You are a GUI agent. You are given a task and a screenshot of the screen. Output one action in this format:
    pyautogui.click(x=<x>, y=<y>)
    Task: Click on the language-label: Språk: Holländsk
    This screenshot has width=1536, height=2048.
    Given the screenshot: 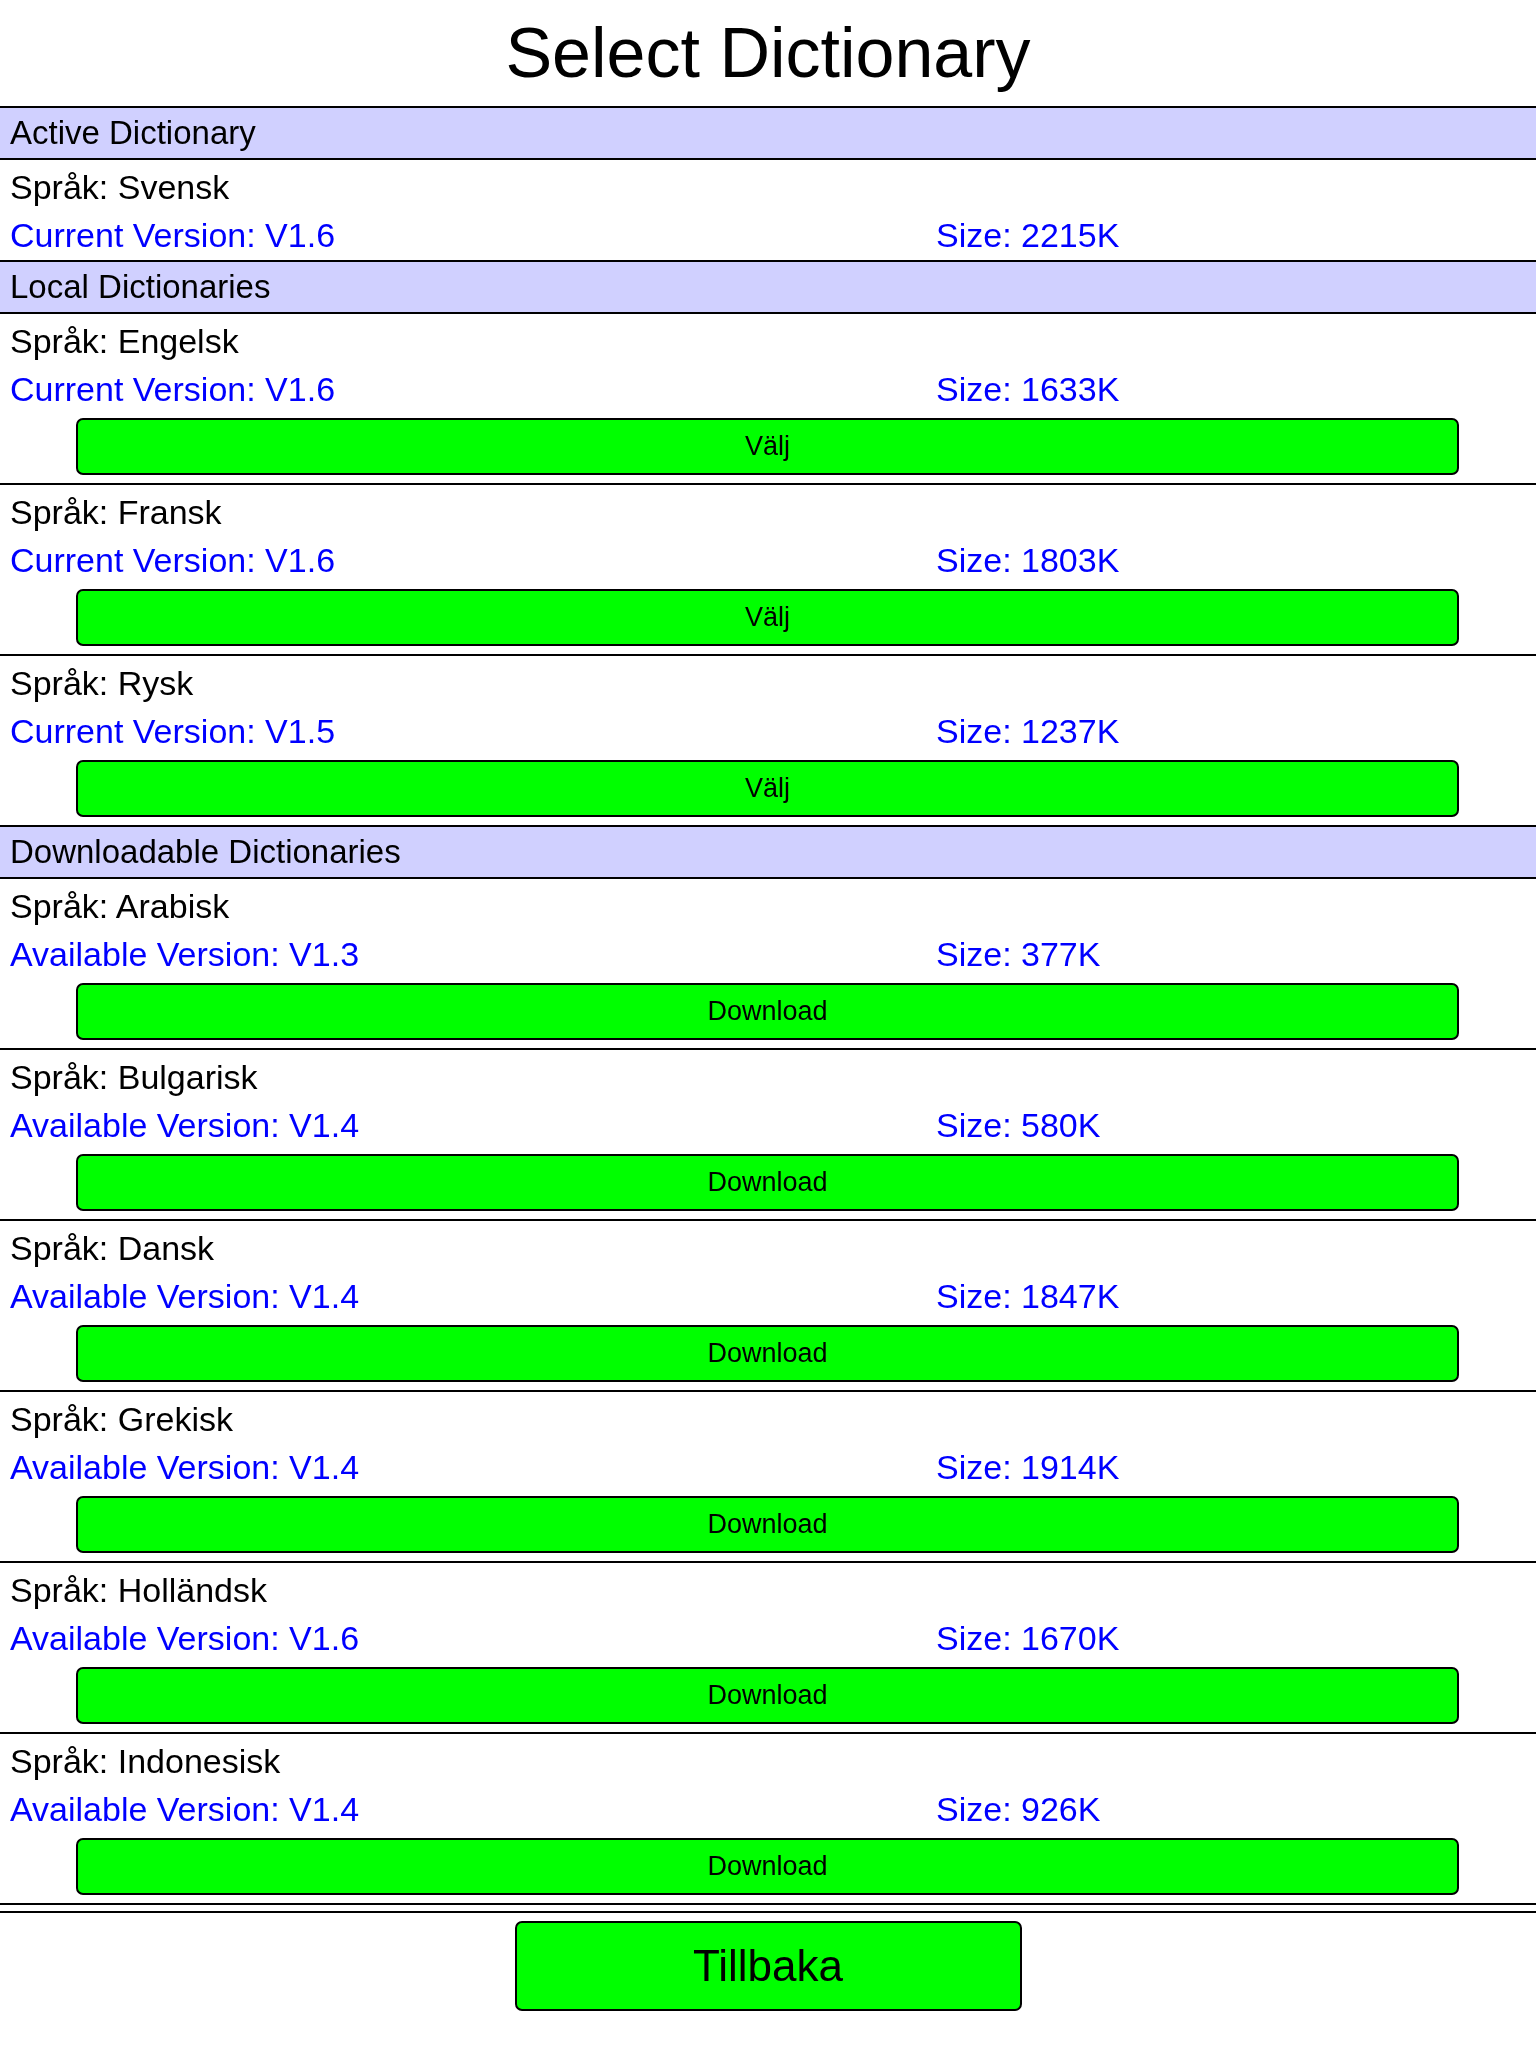 What is the action you would take?
    pyautogui.click(x=138, y=1590)
    